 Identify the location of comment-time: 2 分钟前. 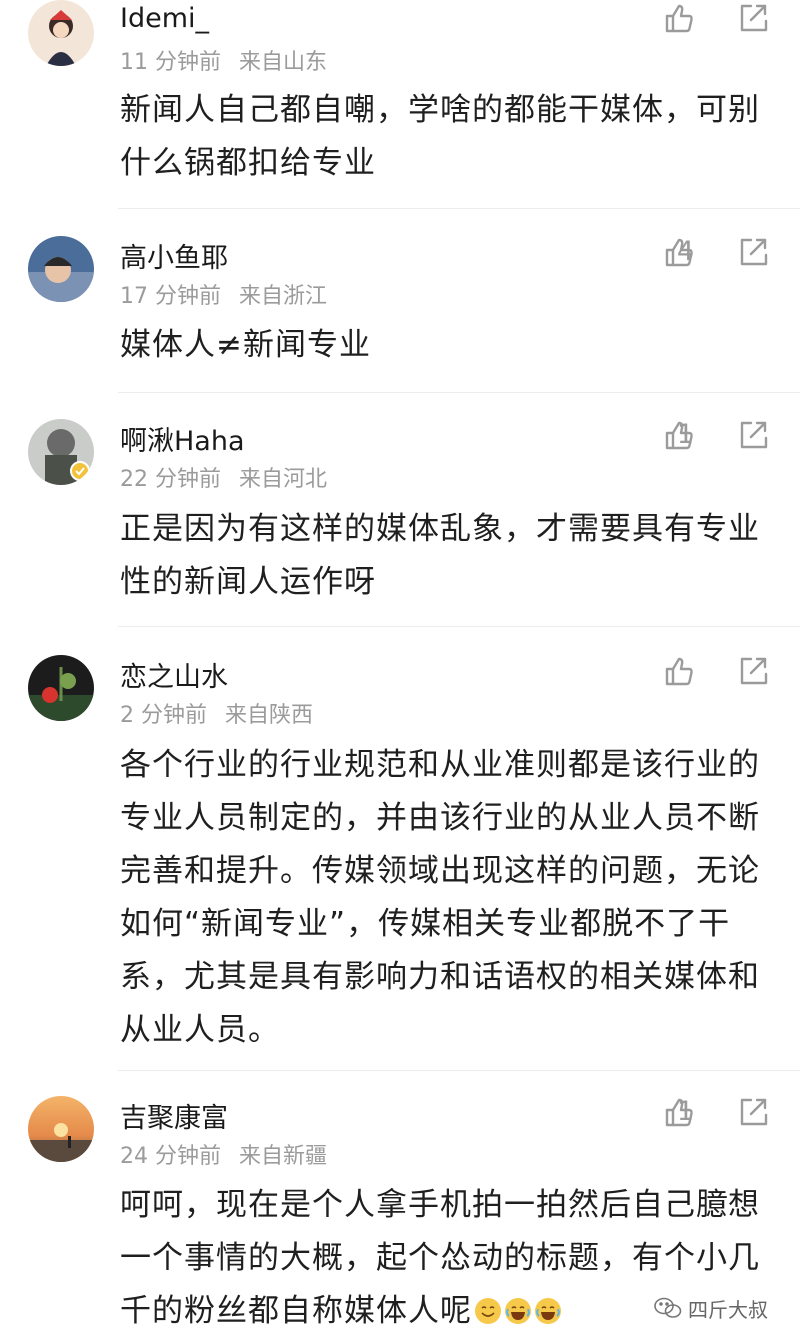
(163, 715).